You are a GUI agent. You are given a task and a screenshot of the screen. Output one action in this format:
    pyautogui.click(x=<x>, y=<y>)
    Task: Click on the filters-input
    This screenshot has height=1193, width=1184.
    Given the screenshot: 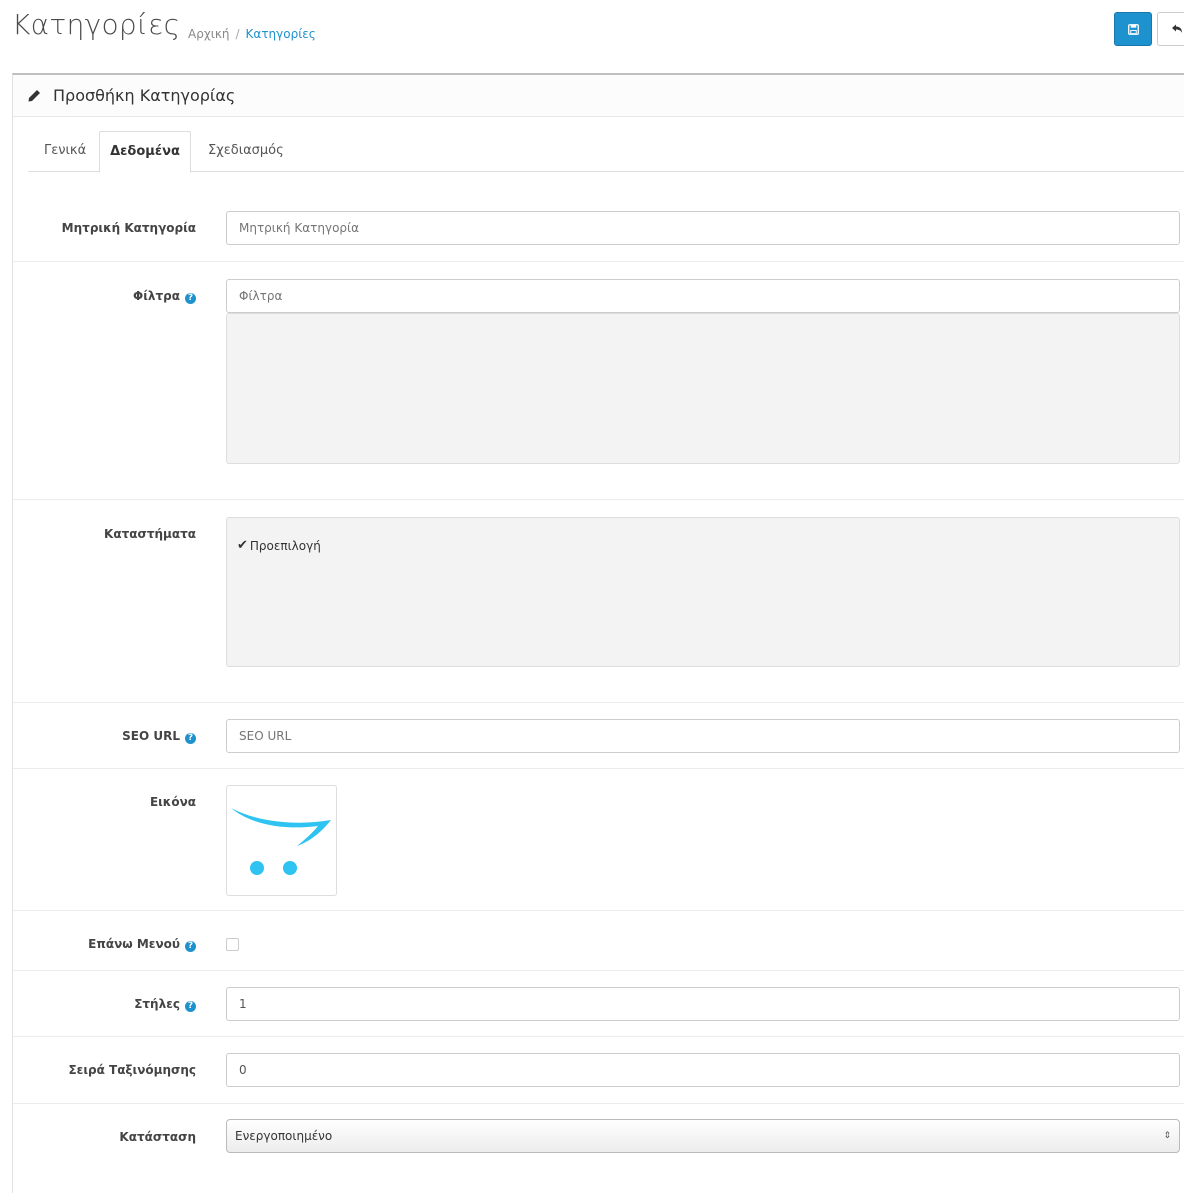 What is the action you would take?
    pyautogui.click(x=703, y=296)
    